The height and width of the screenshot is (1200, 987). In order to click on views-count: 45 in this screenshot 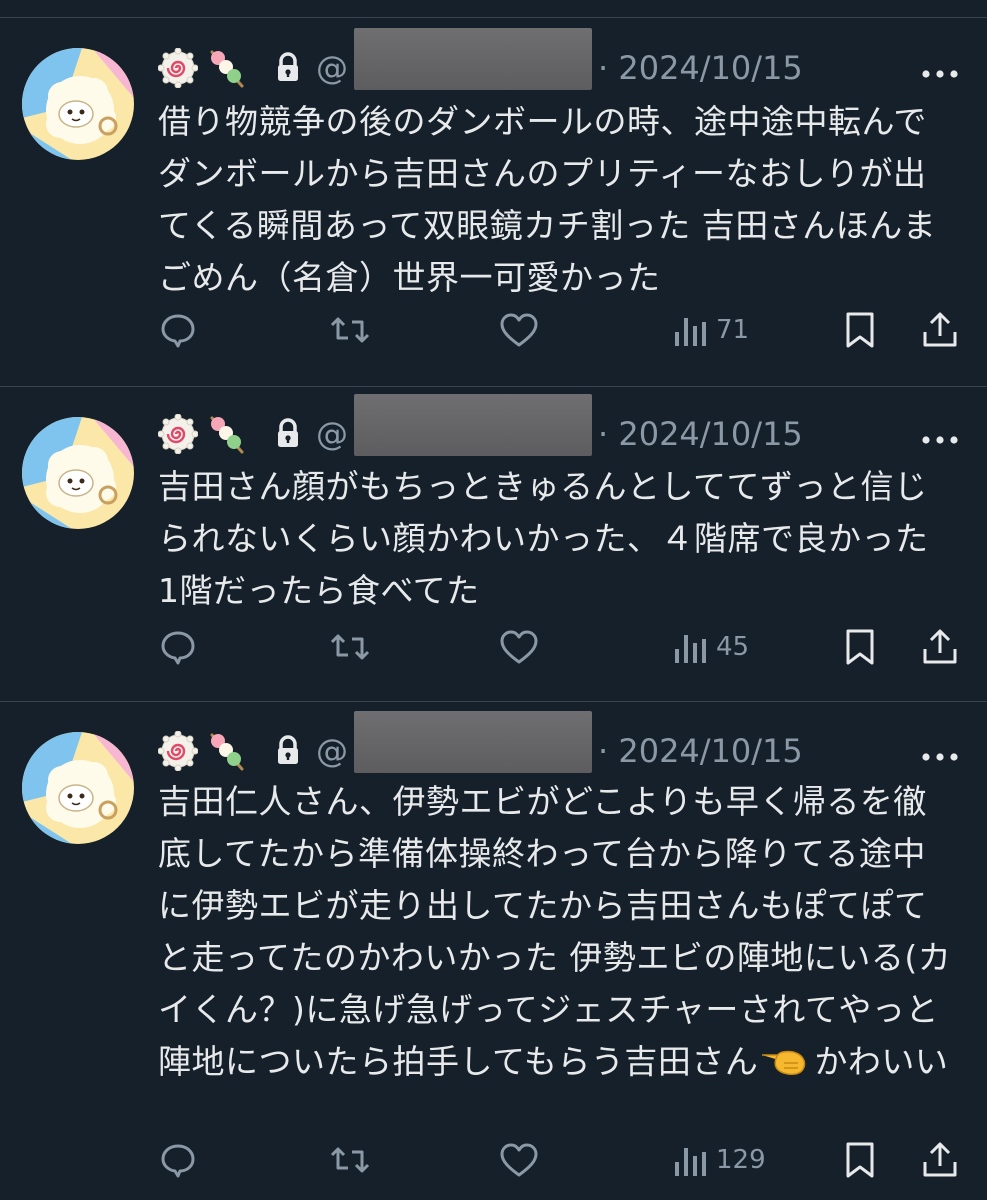, I will do `click(733, 647)`.